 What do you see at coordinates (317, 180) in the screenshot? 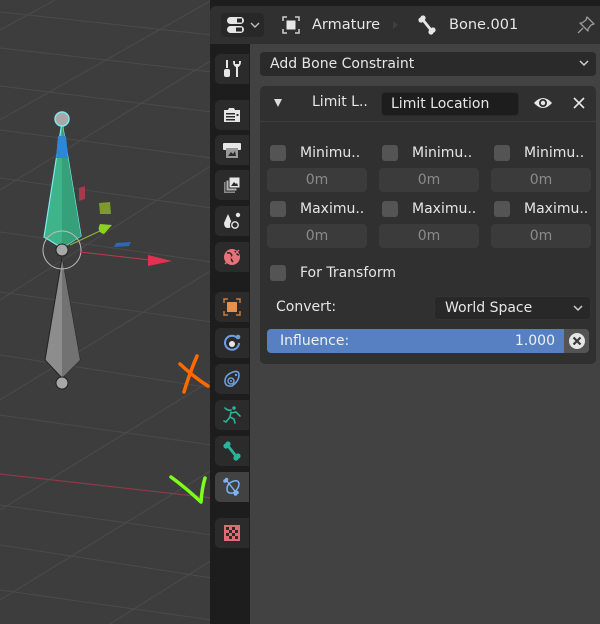
I see `min-x-field: 0m` at bounding box center [317, 180].